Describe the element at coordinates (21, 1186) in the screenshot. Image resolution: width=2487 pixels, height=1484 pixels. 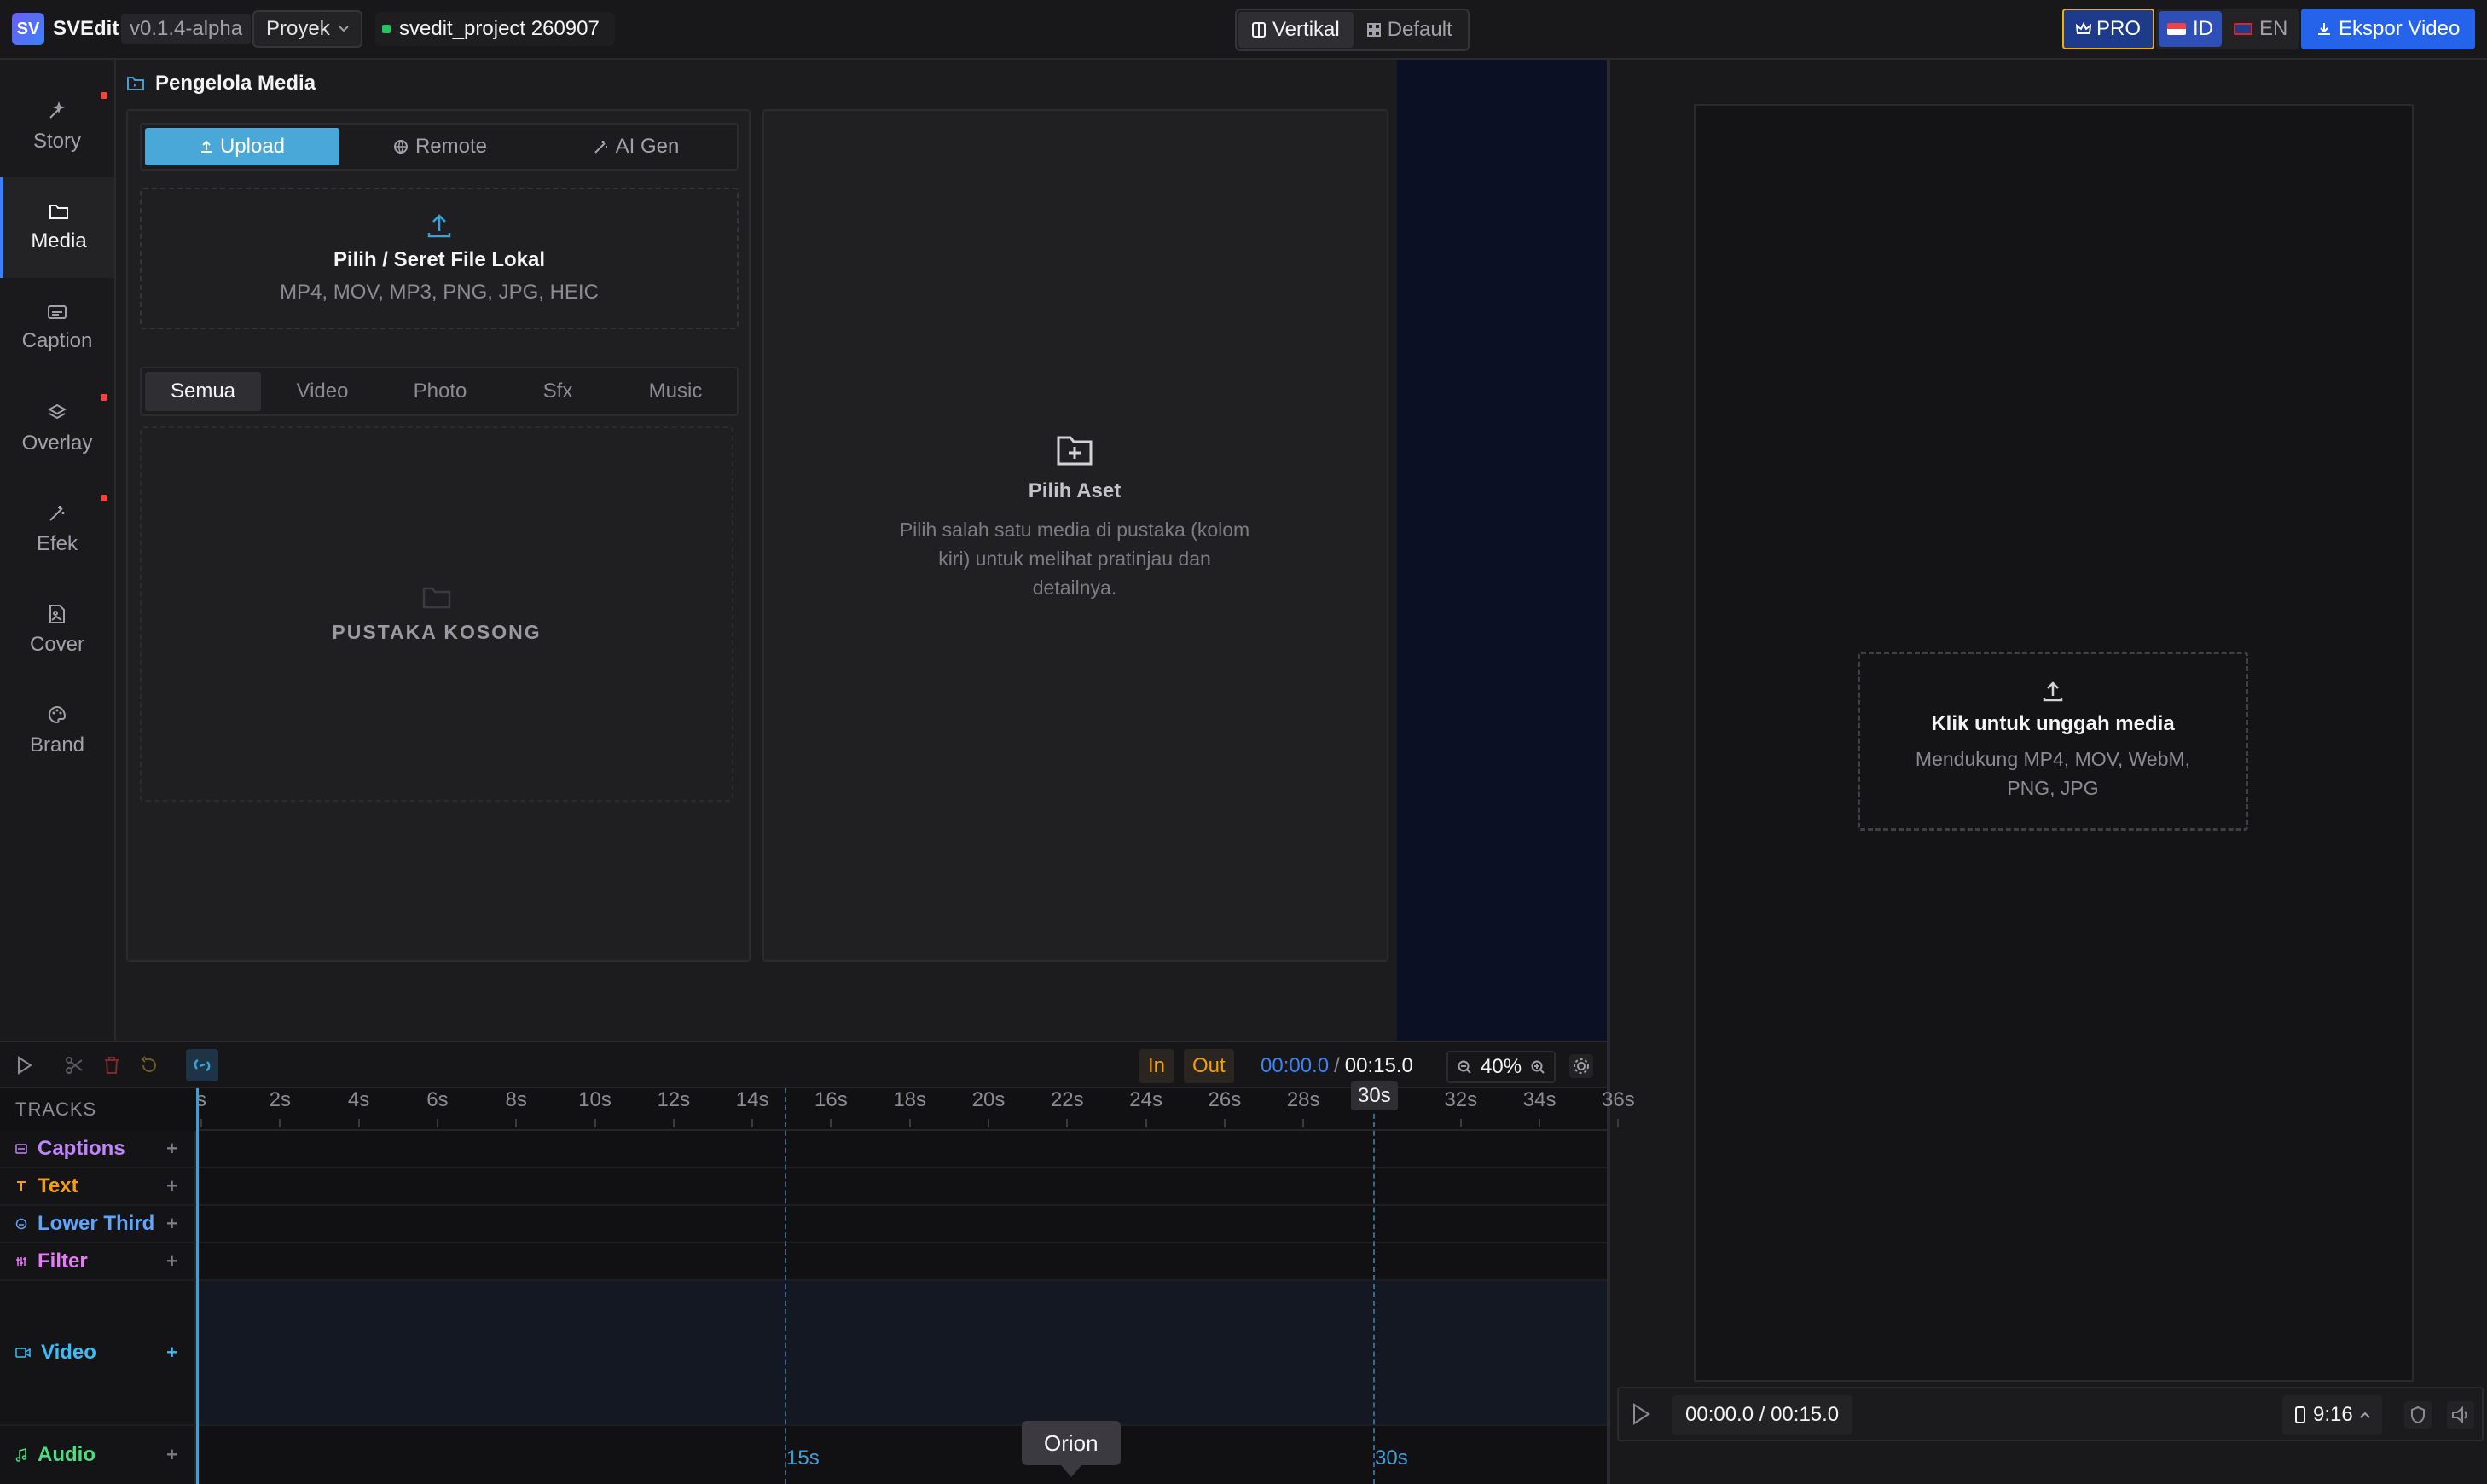
I see `text-icon` at that location.